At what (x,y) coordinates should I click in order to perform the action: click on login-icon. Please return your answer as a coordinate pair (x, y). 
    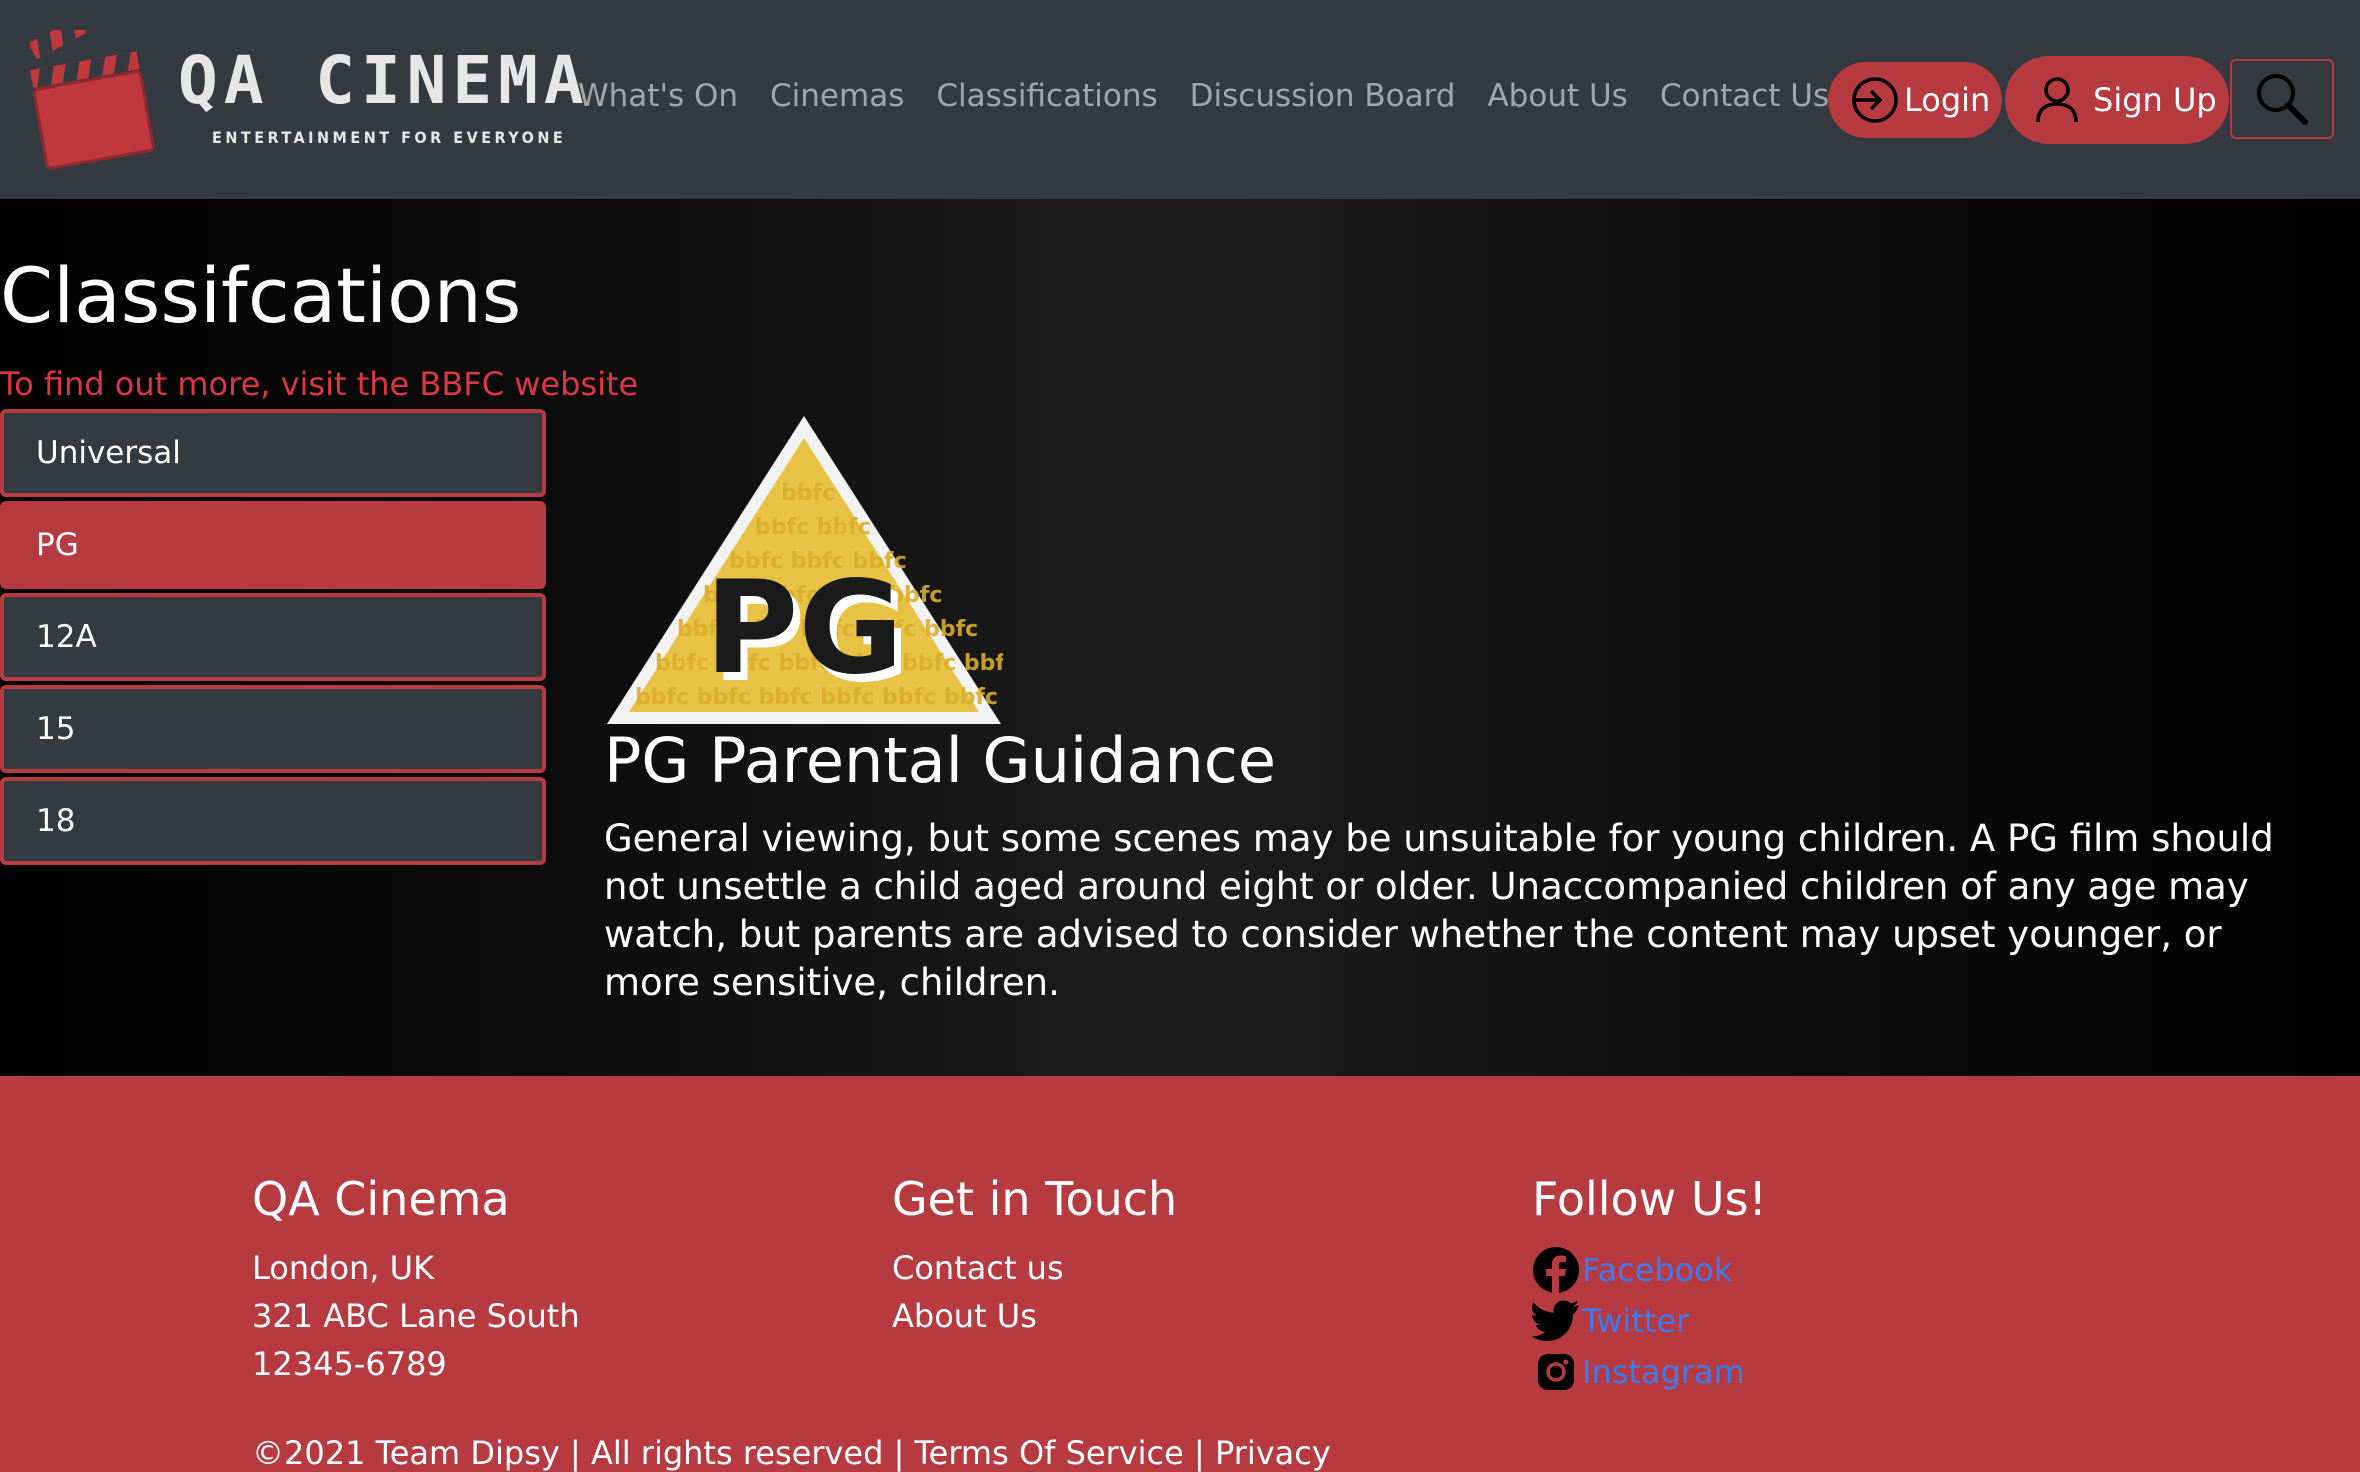
    Looking at the image, I should click on (1875, 100).